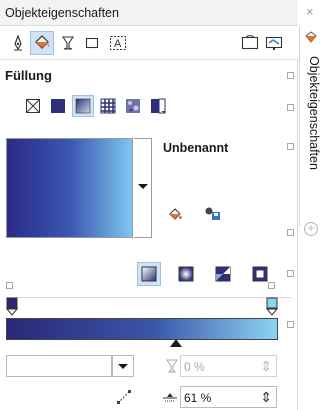 This screenshot has width=320, height=410. What do you see at coordinates (83, 106) in the screenshot?
I see `fountain-fill-icon` at bounding box center [83, 106].